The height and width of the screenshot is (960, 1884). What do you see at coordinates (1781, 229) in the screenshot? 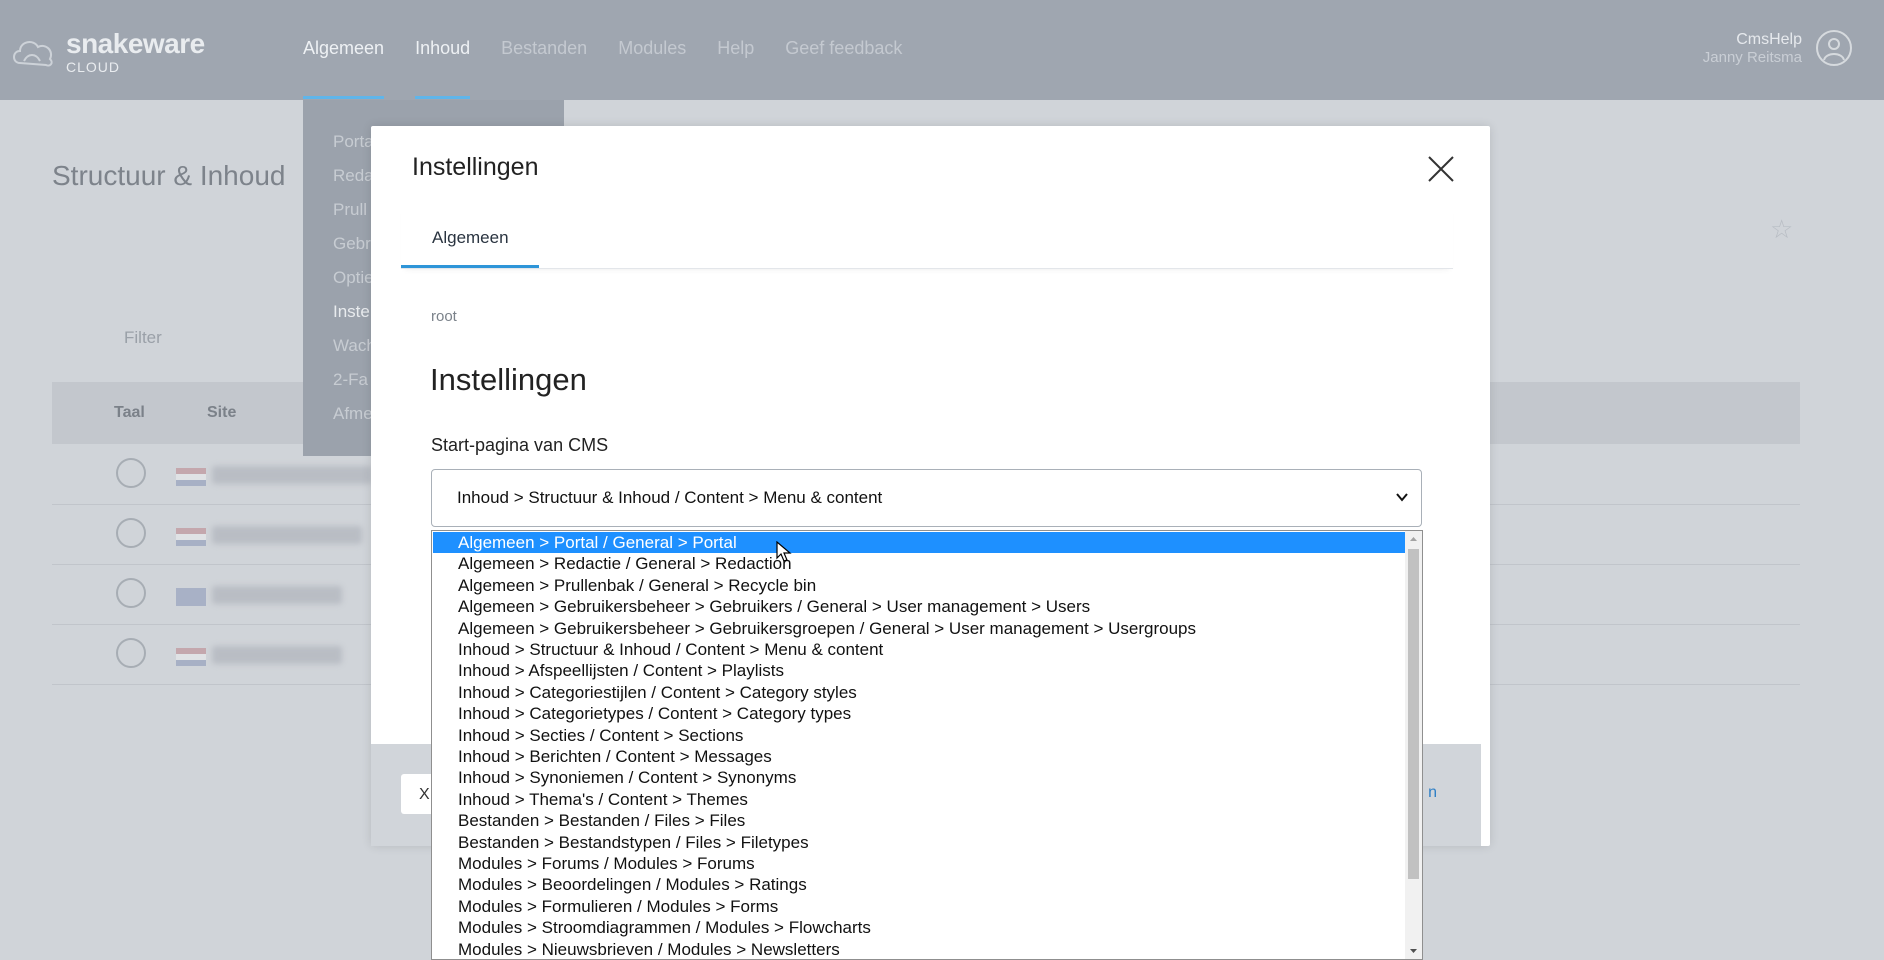
I see `star-icon: ☆` at bounding box center [1781, 229].